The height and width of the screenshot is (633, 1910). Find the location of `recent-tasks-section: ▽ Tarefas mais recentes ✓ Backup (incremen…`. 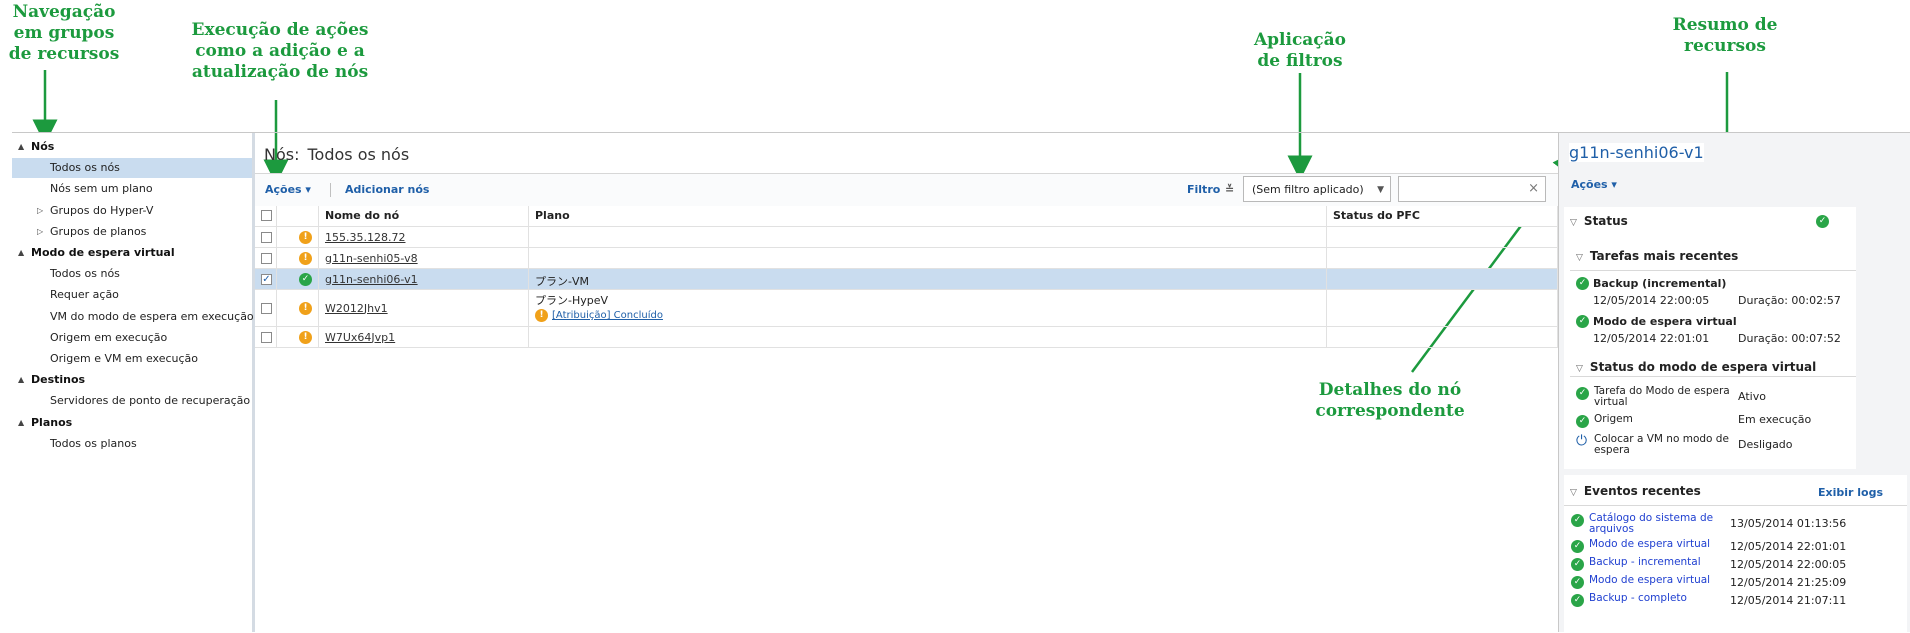

recent-tasks-section: ▽ Tarefas mais recentes ✓ Backup (incremen… is located at coordinates (1713, 354).